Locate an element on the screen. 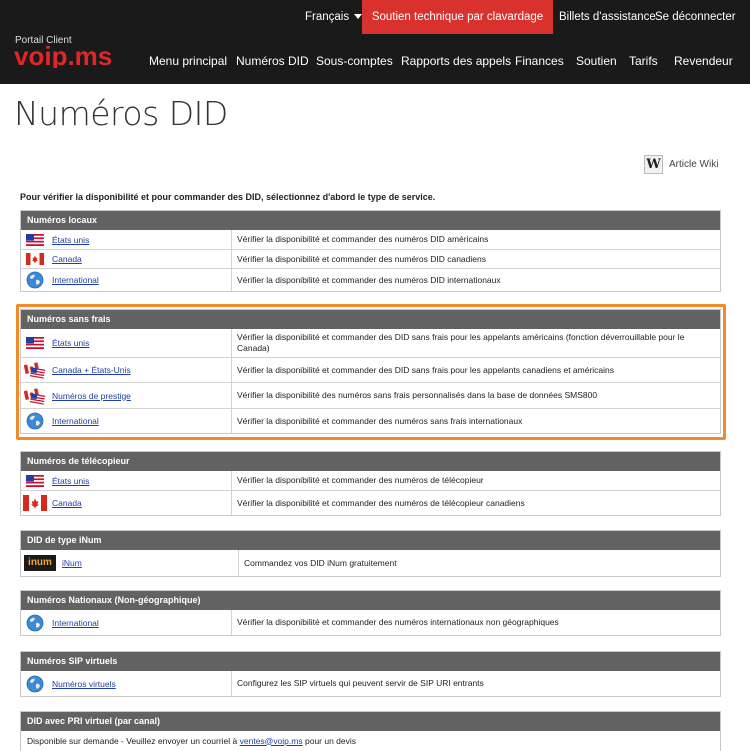 This screenshot has height=751, width=750. sales-email-link: ventes@voip.ms is located at coordinates (271, 741).